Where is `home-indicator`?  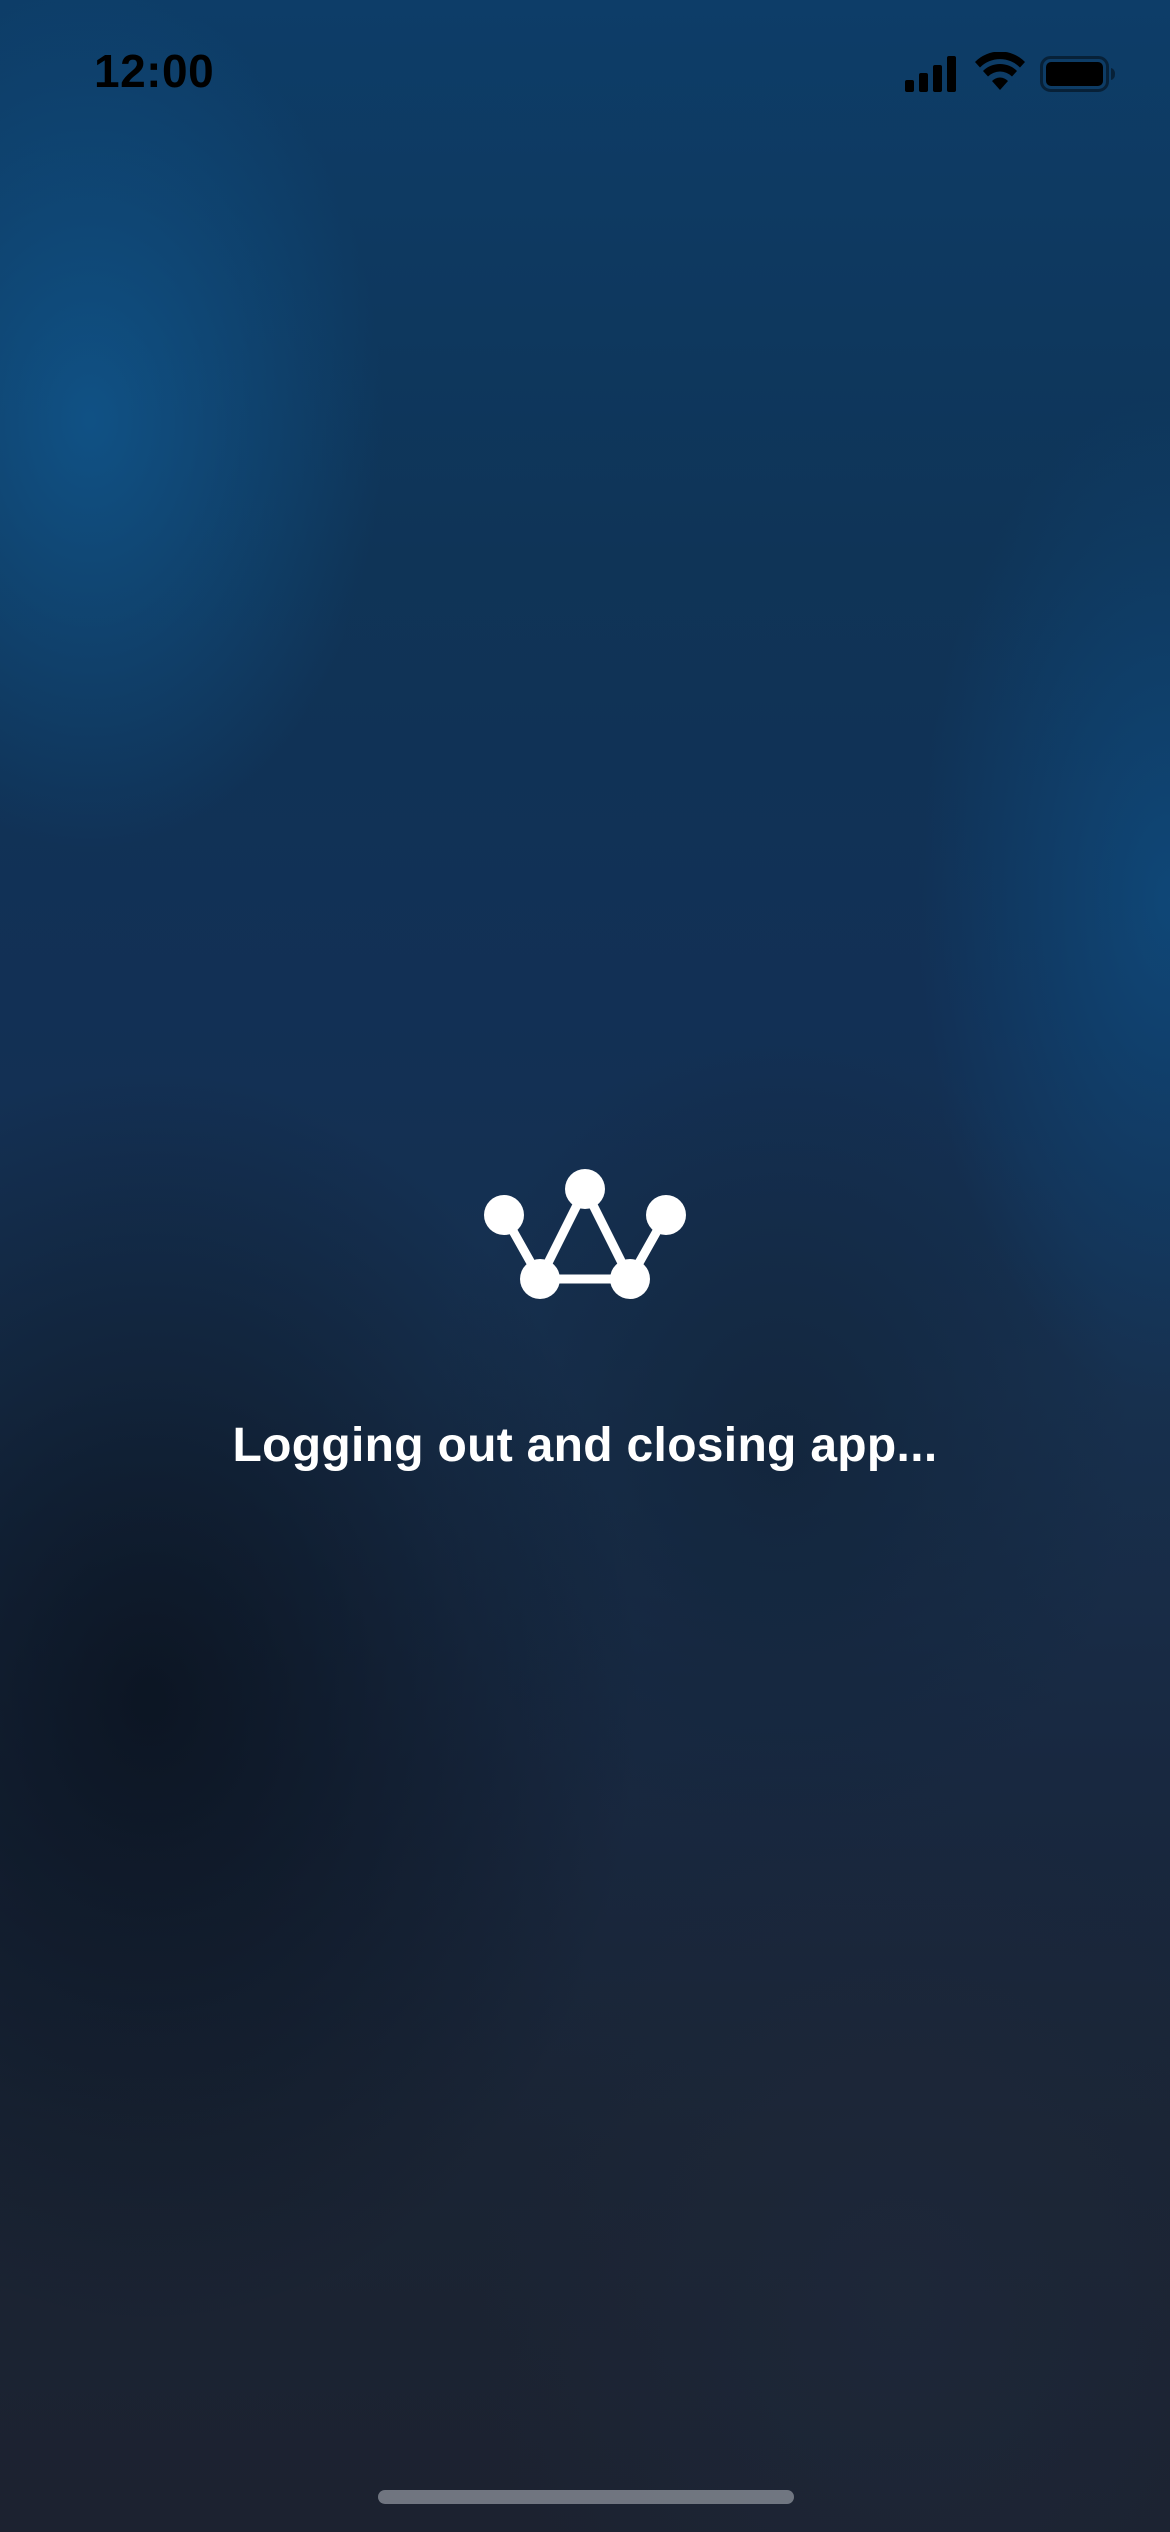 home-indicator is located at coordinates (586, 2497).